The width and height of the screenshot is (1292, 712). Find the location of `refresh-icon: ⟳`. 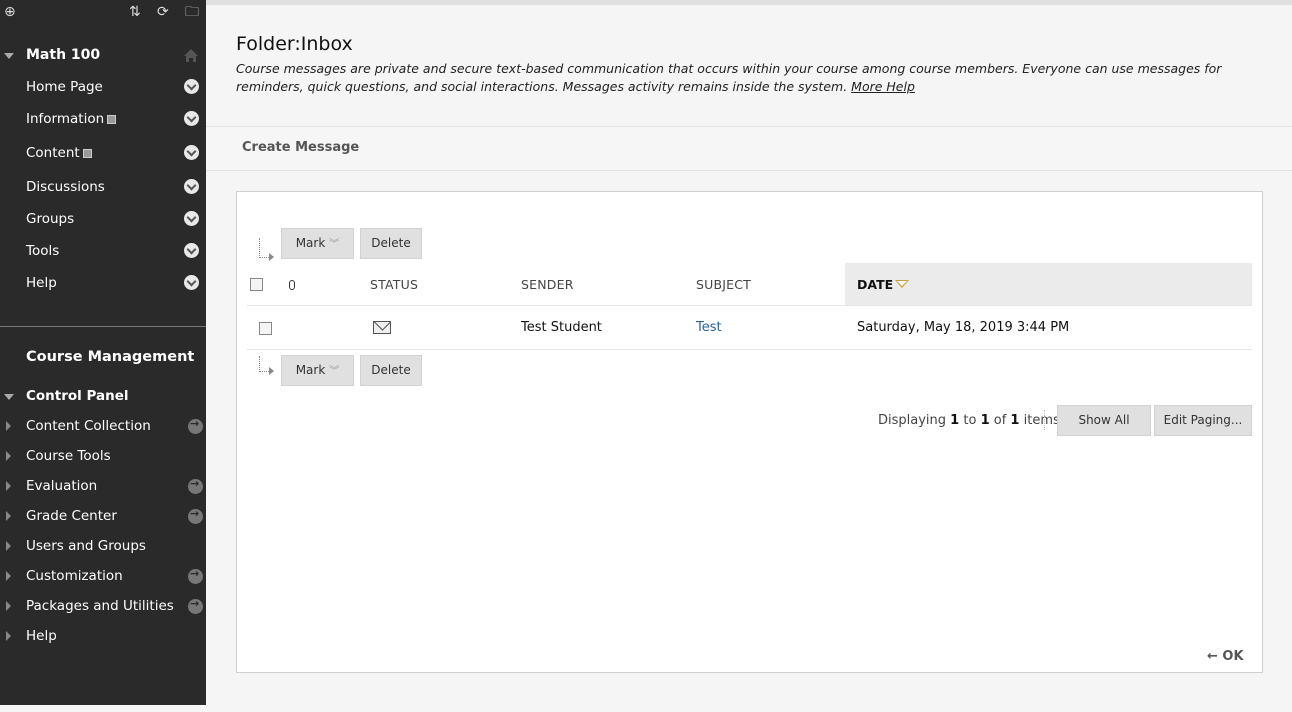

refresh-icon: ⟳ is located at coordinates (163, 12).